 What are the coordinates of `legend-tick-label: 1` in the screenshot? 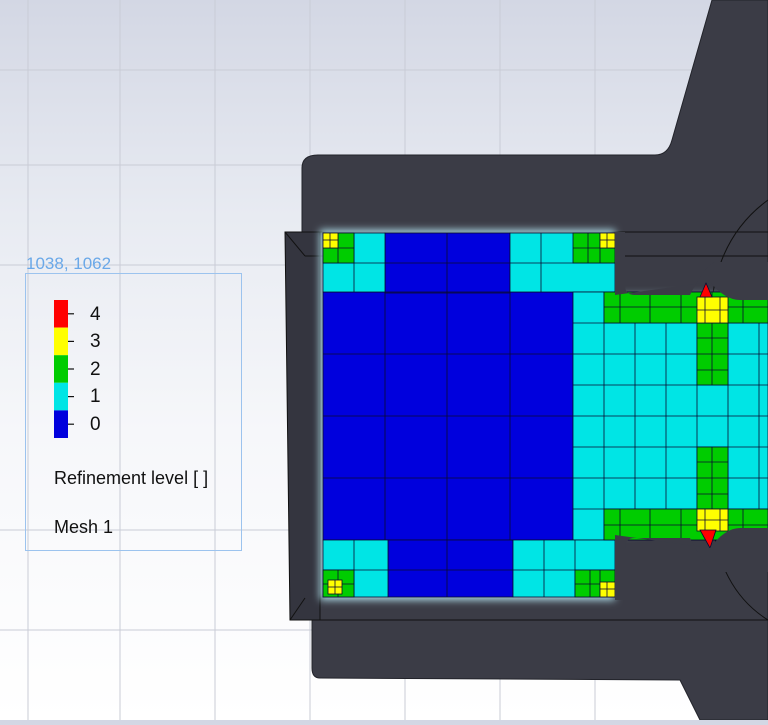 It's located at (95, 396).